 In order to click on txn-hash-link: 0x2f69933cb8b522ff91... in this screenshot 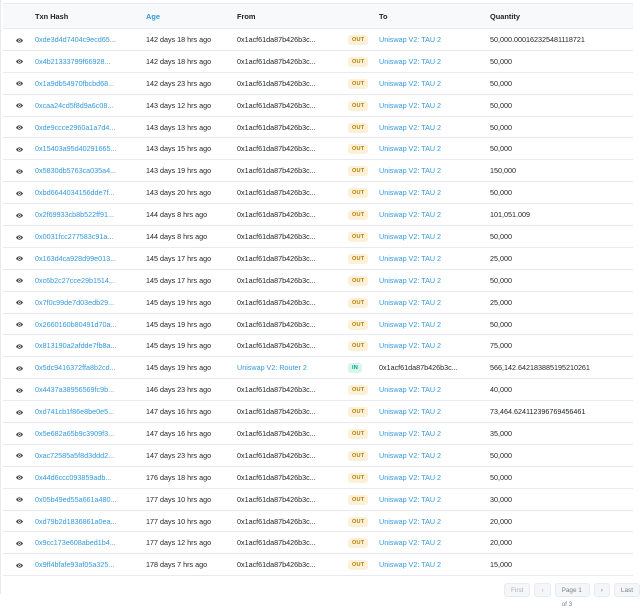, I will do `click(90, 214)`.